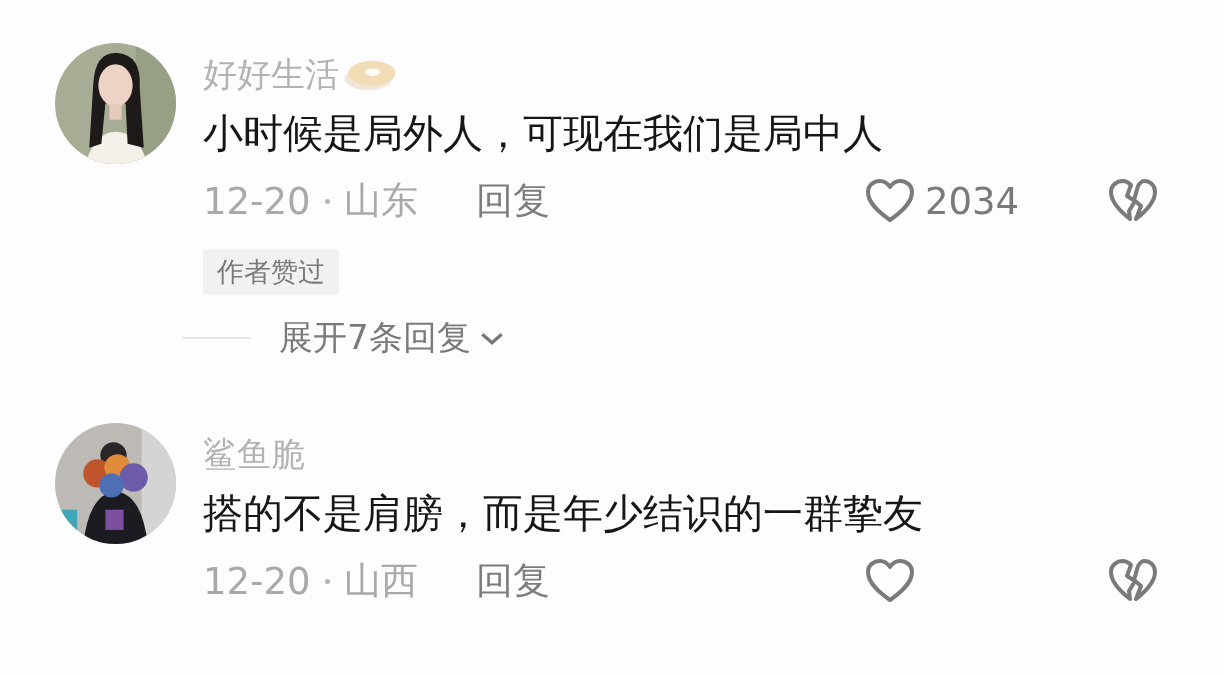 The height and width of the screenshot is (675, 1224). I want to click on comment-text: 搭的不是肩膀，而是年少结识的一群挚友, so click(563, 513).